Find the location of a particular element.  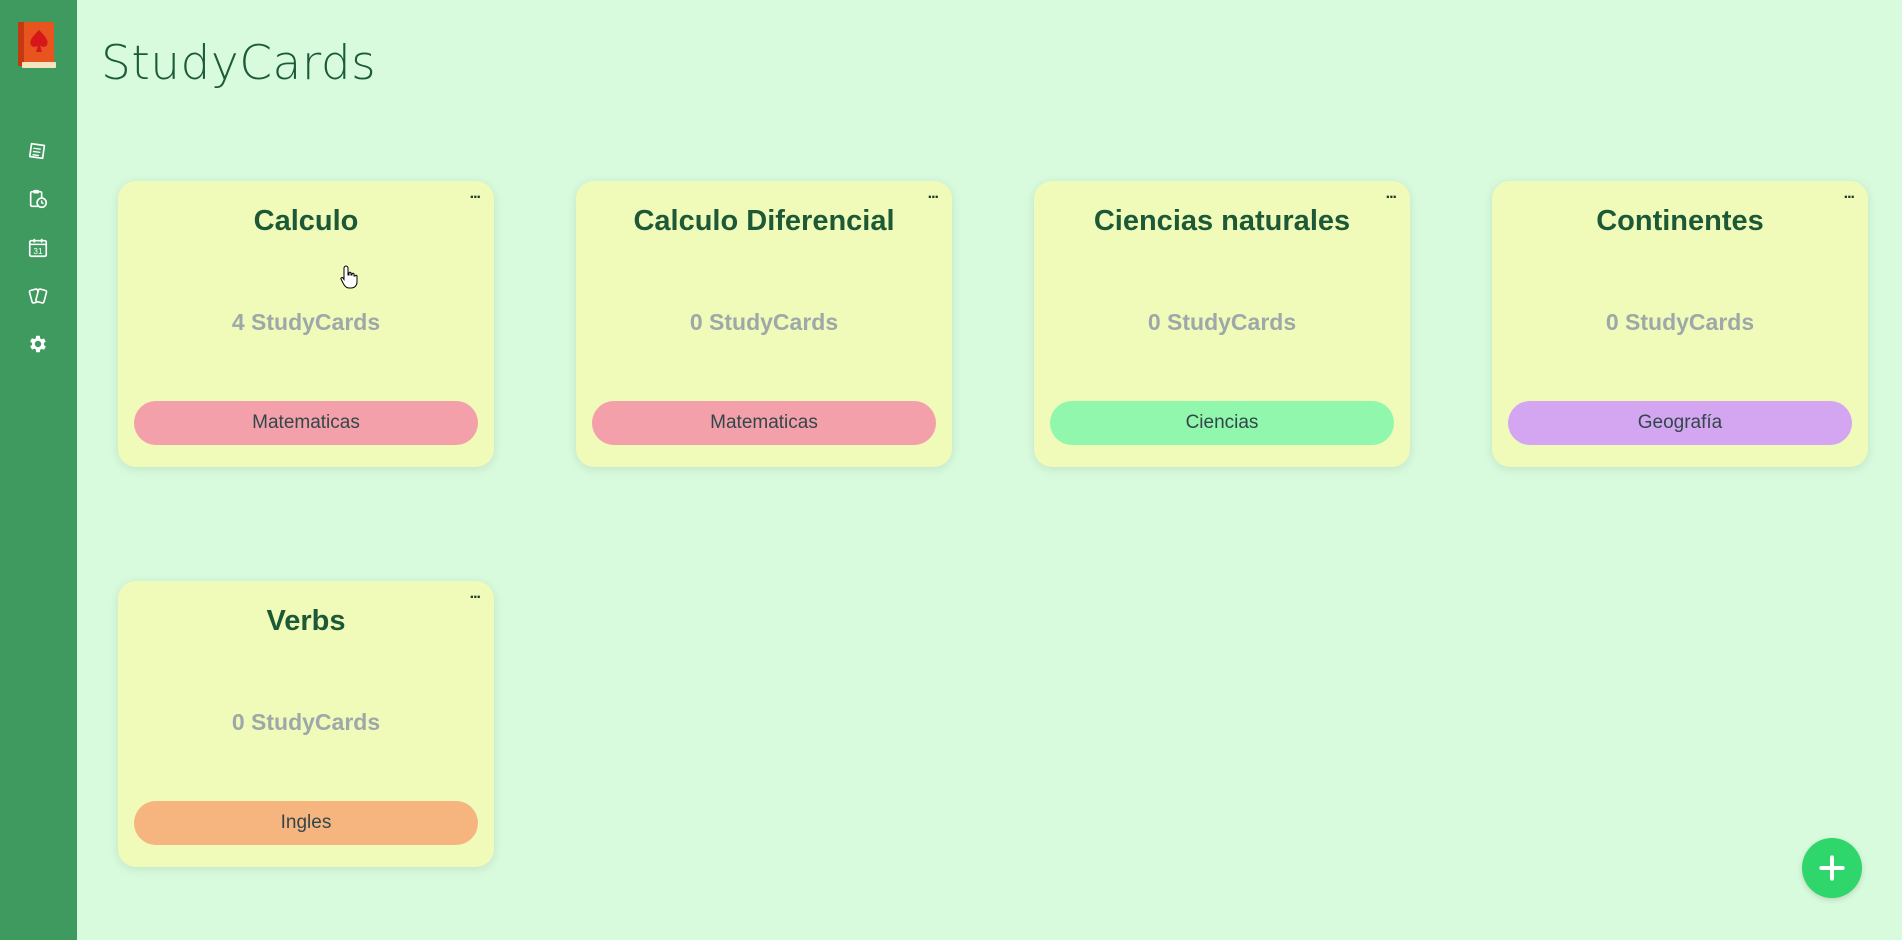

deck-tag: Ingles is located at coordinates (306, 823).